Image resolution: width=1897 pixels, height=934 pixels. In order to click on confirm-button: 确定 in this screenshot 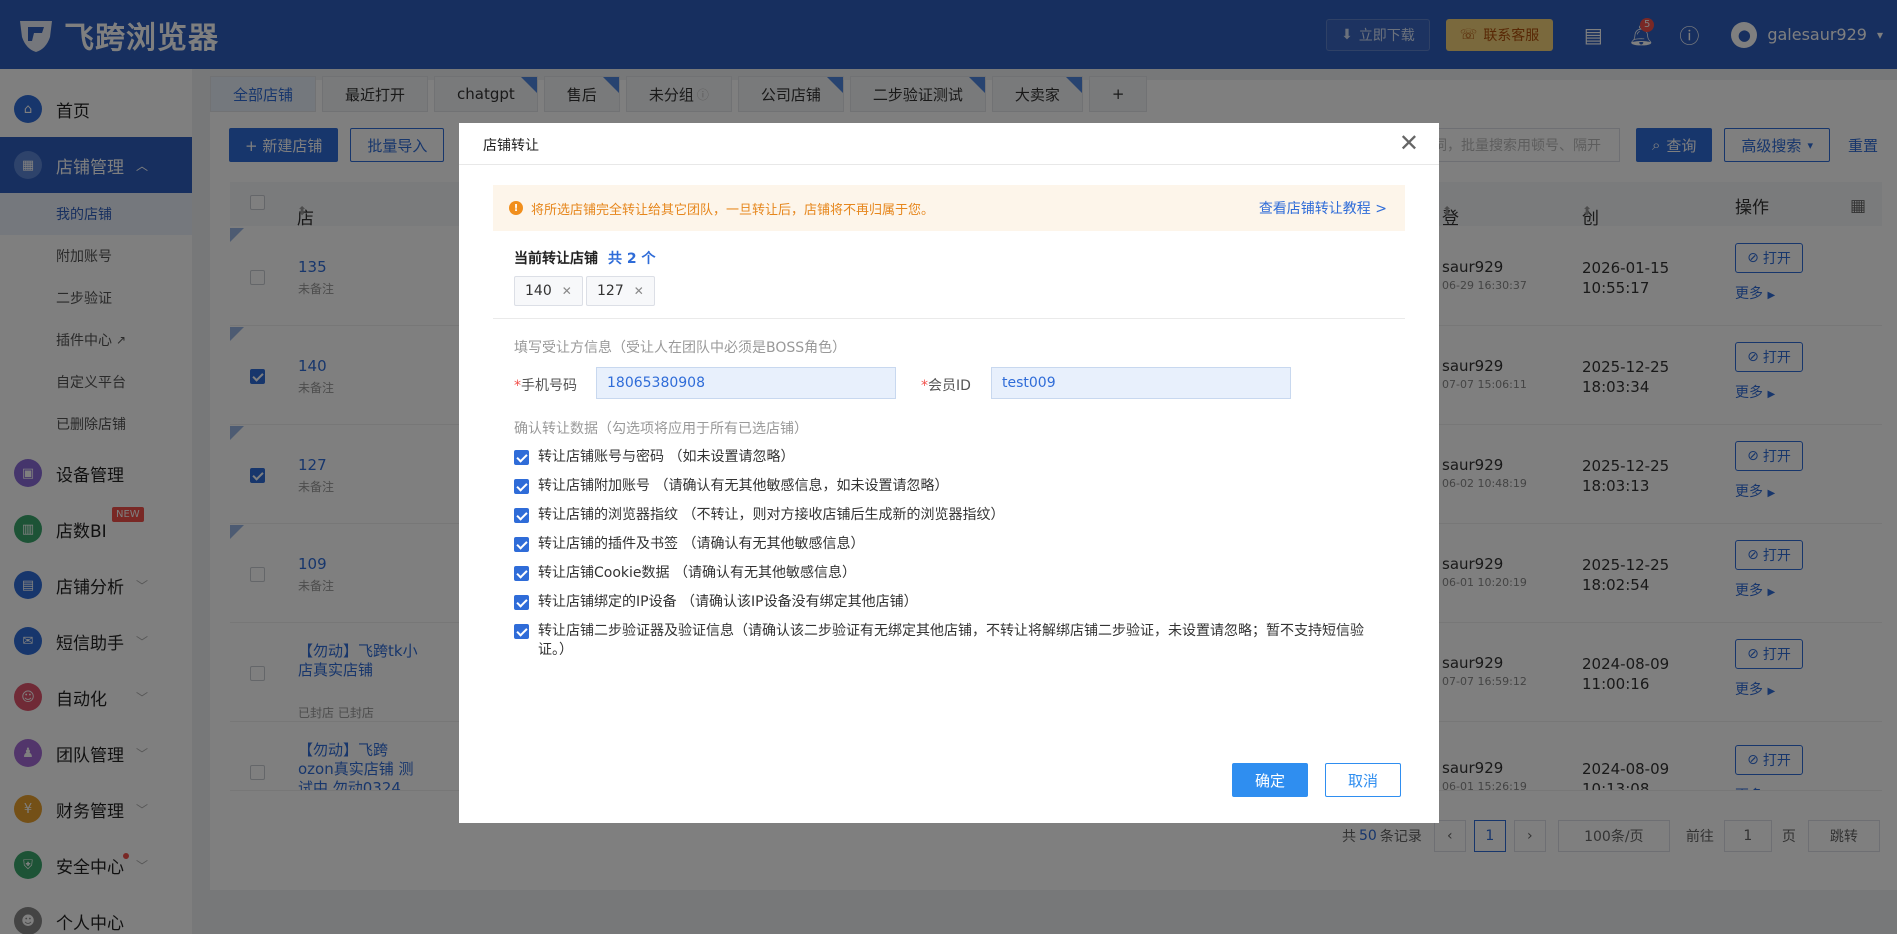, I will do `click(1270, 780)`.